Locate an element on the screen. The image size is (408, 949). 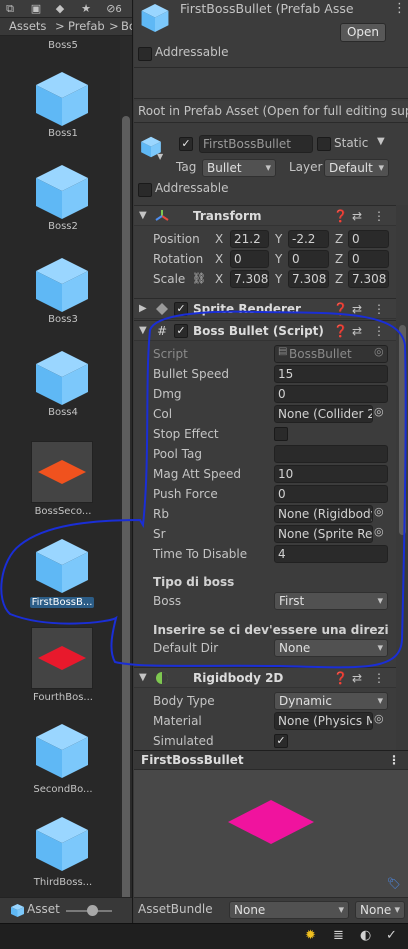
assetbundle-dropdown: None is located at coordinates (289, 910).